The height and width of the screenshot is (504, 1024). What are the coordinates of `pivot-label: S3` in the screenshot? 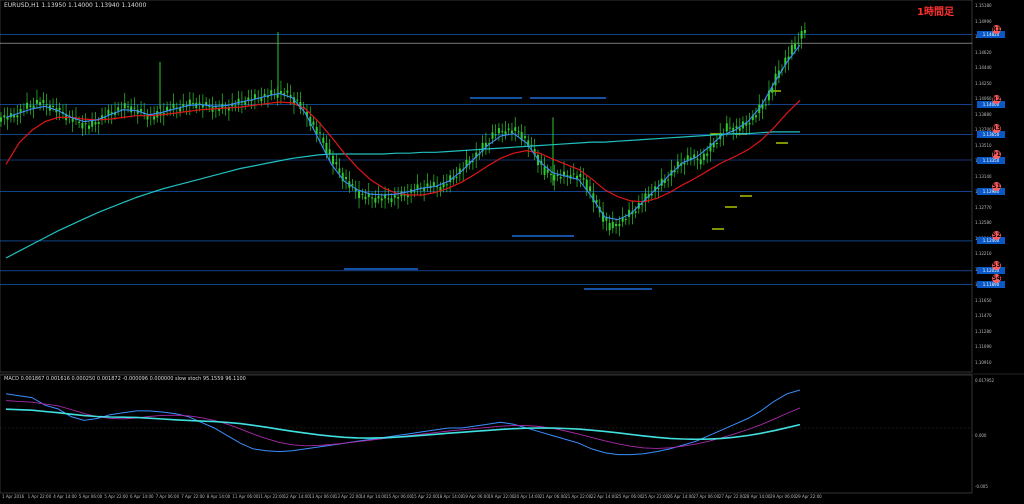 It's located at (996, 265).